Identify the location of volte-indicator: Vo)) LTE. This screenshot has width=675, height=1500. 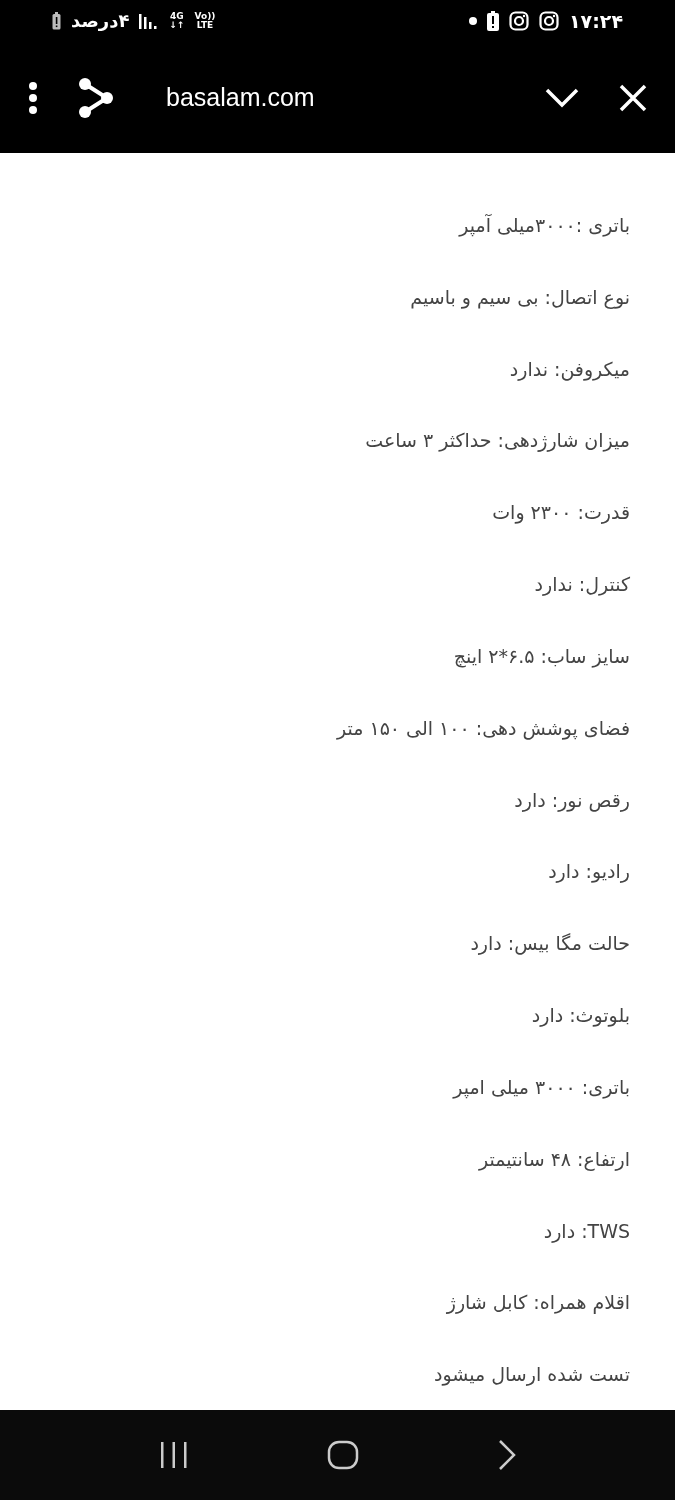
(205, 21).